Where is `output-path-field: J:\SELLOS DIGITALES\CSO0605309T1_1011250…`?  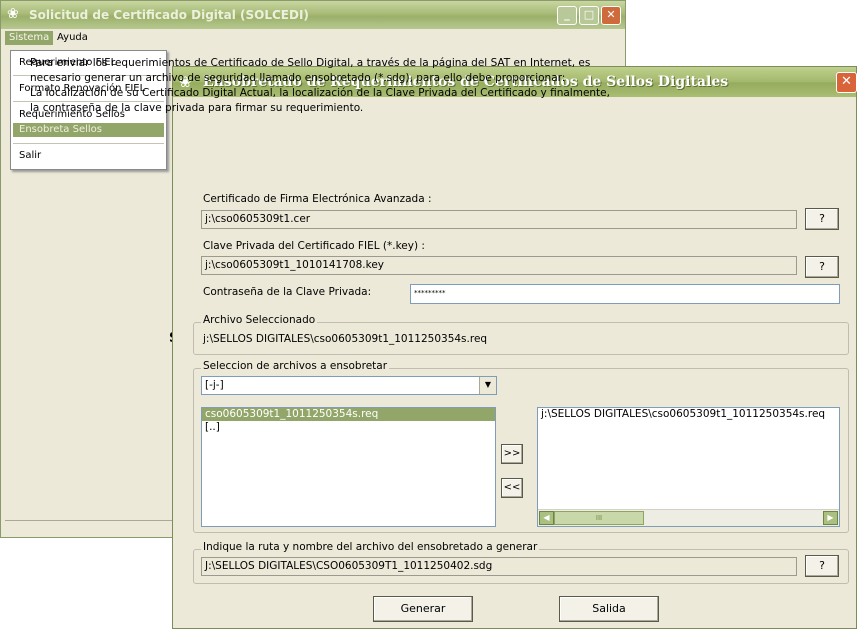 output-path-field: J:\SELLOS DIGITALES\CSO0605309T1_1011250… is located at coordinates (499, 566).